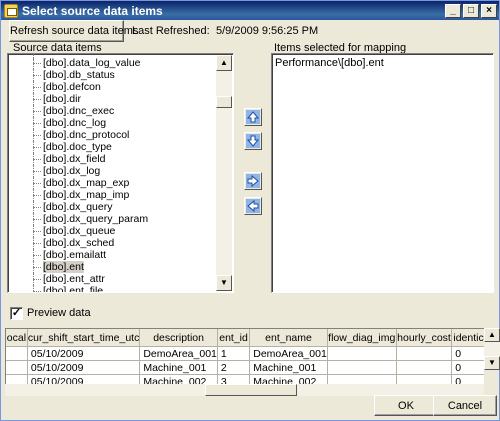  What do you see at coordinates (171, 31) in the screenshot?
I see `last-refreshed-label: Last Refreshed:` at bounding box center [171, 31].